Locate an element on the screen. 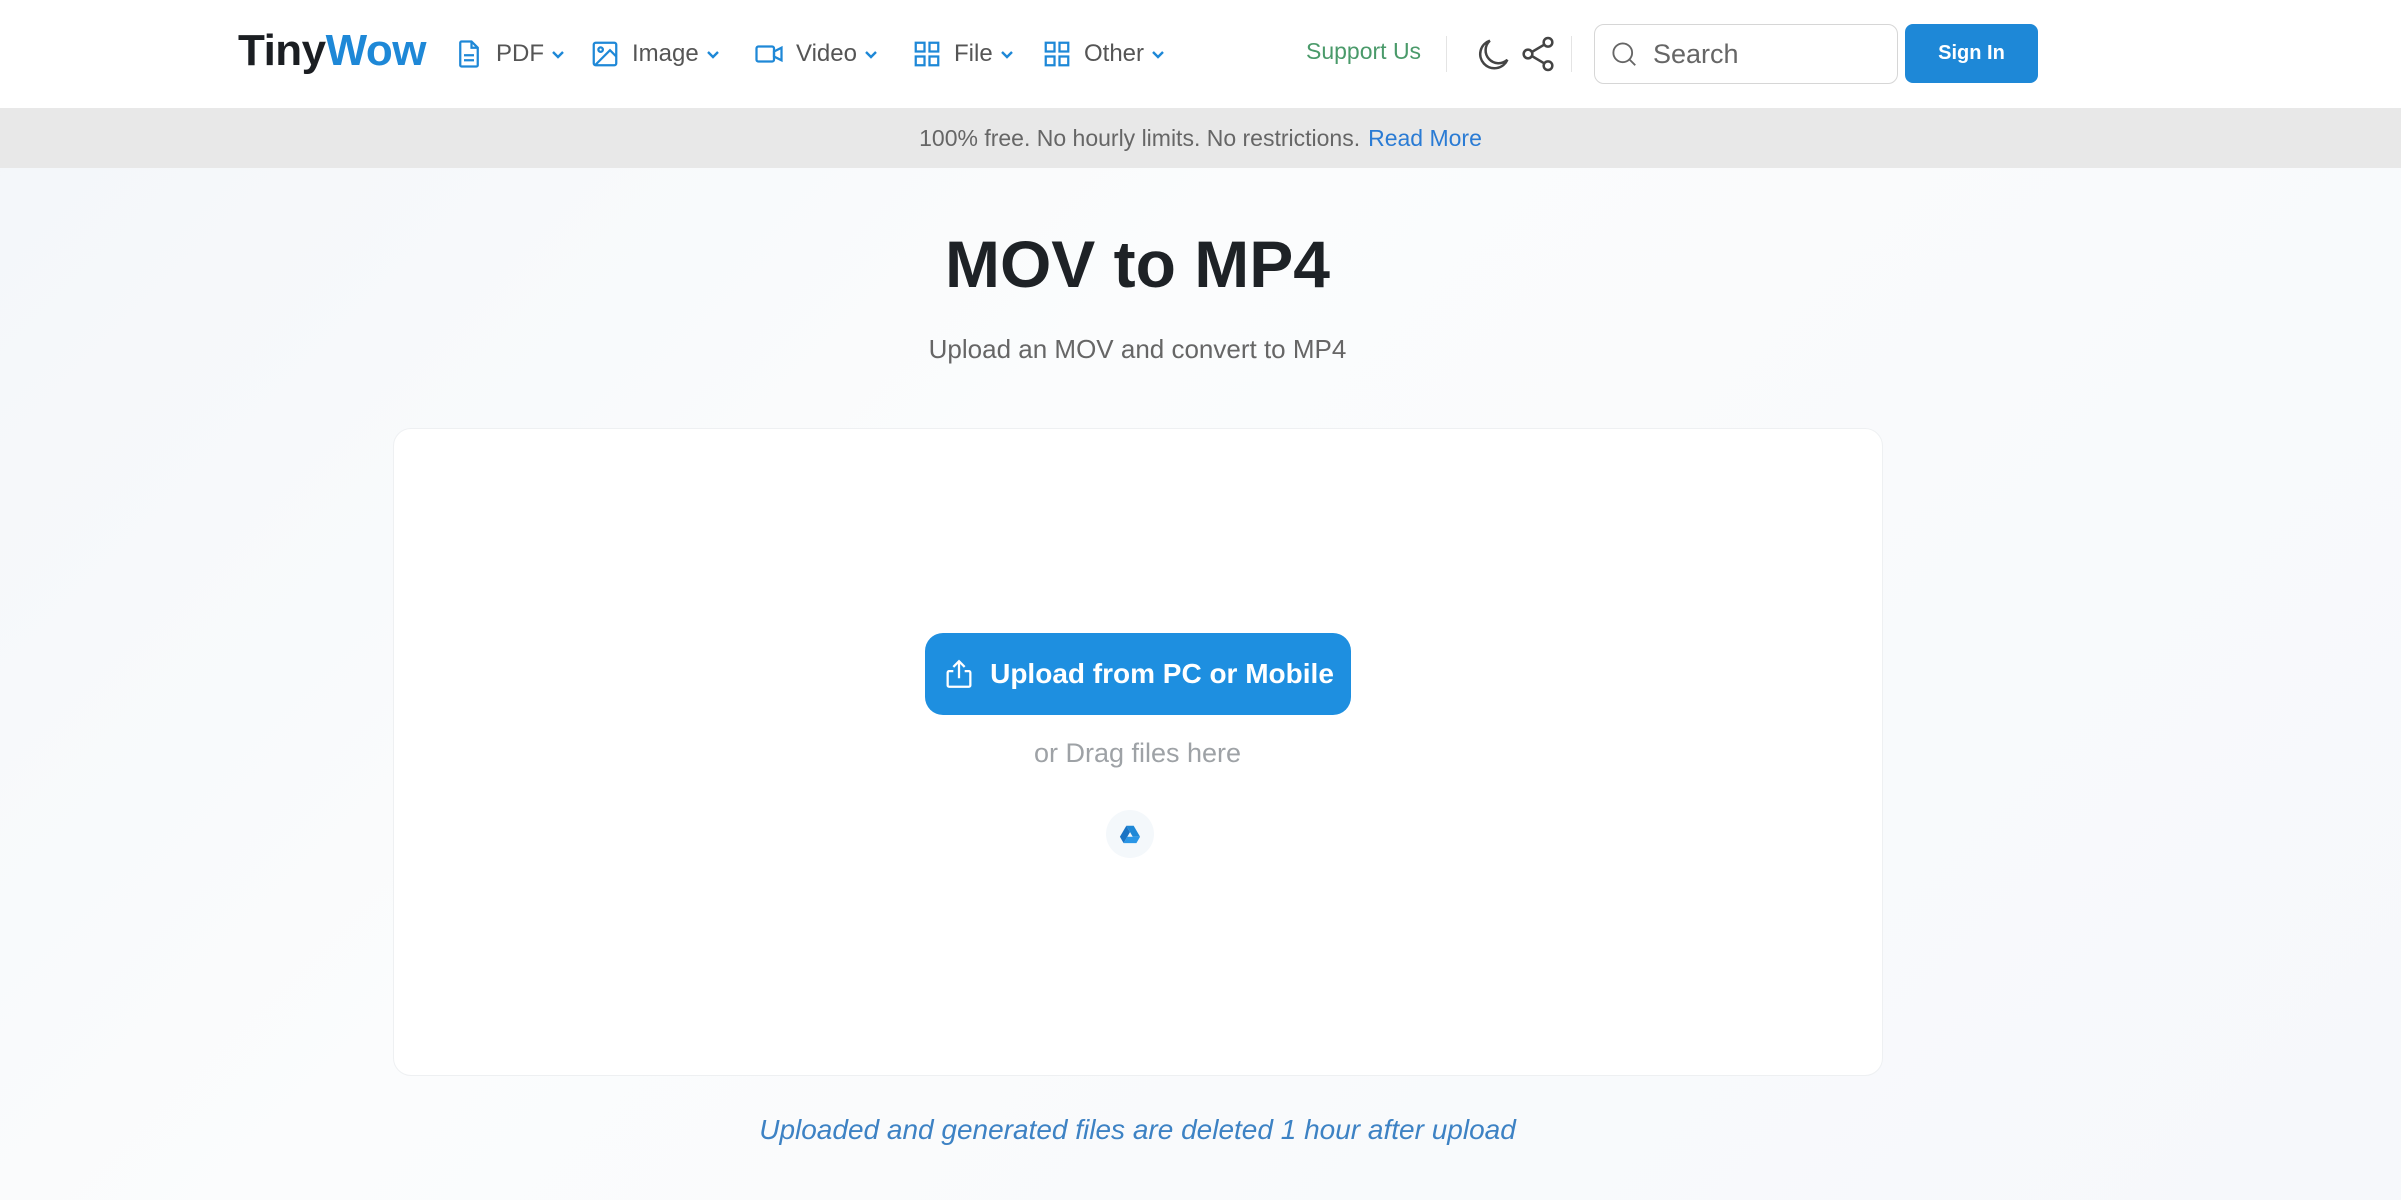 This screenshot has height=1200, width=2401. search-input is located at coordinates (1763, 54).